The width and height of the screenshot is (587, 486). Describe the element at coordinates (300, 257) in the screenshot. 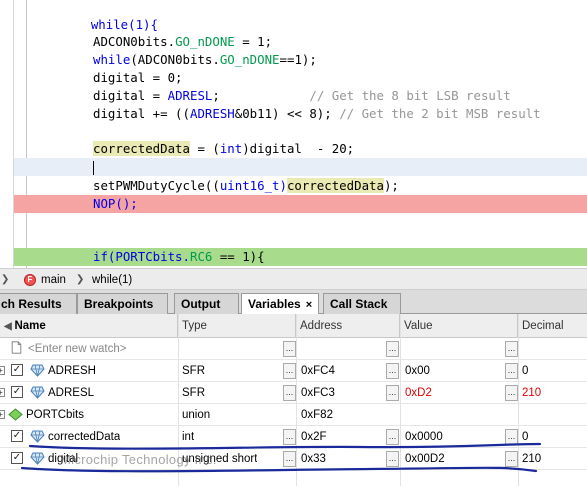

I see `code-line-program-counter: if(PORTCbits.RC6 == 1){` at that location.